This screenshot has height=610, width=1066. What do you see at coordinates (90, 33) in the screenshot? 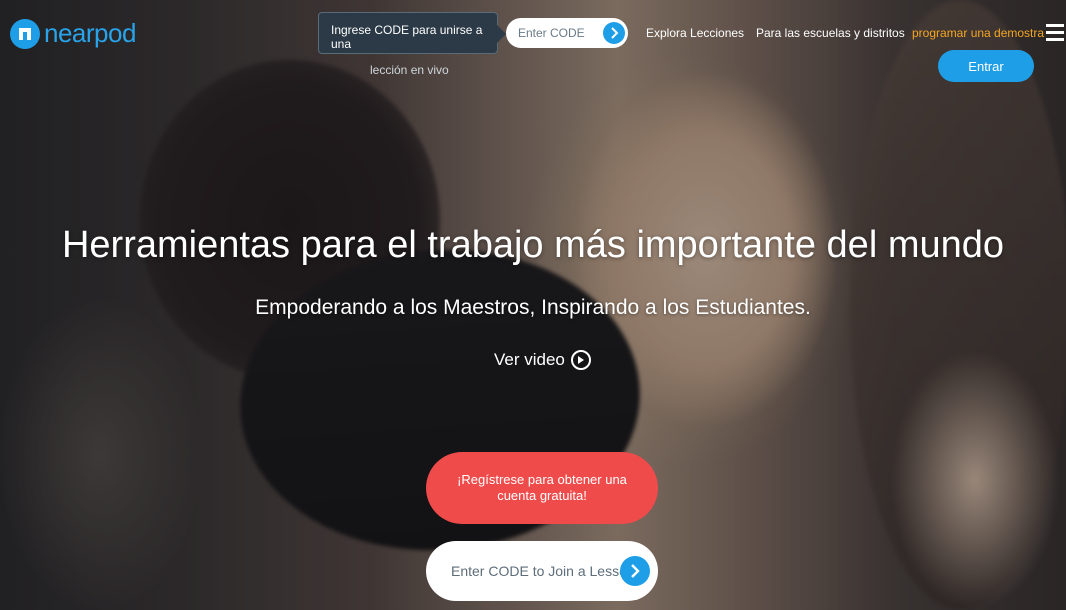
I see `logo-text: nearpod` at bounding box center [90, 33].